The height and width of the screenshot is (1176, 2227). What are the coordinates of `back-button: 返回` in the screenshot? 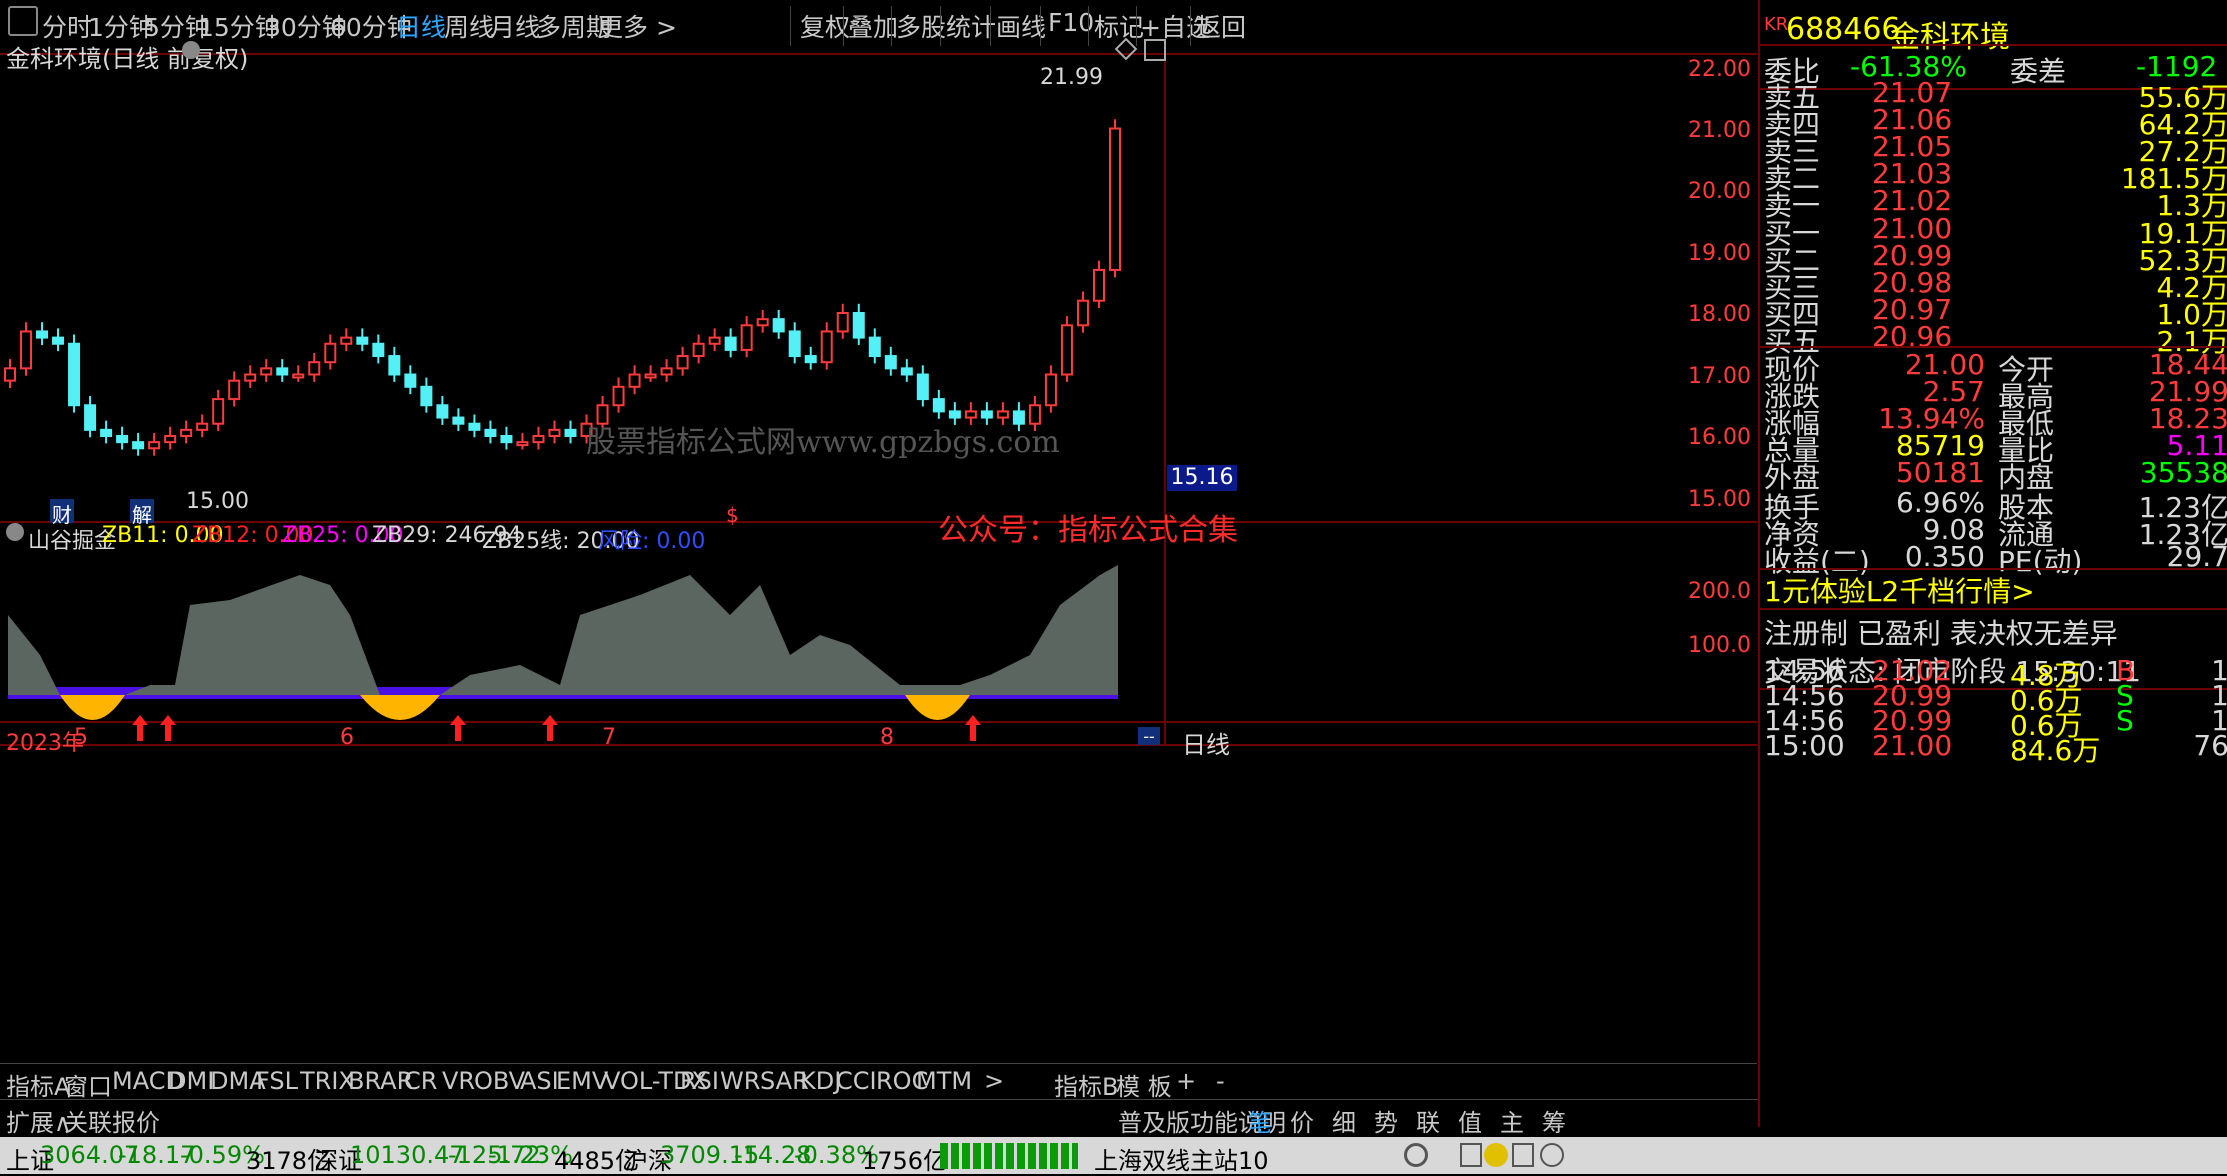 It's located at (1221, 26).